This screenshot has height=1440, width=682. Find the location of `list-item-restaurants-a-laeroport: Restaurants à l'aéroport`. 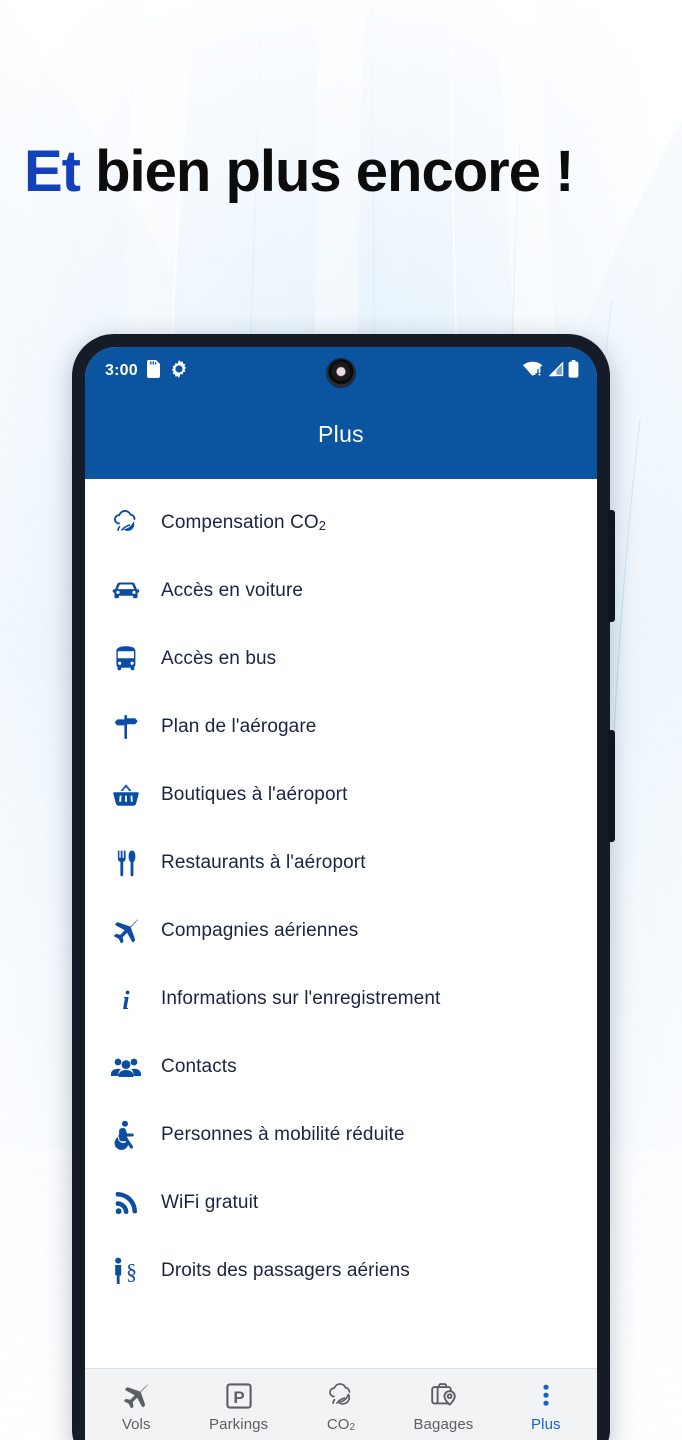

list-item-restaurants-a-laeroport: Restaurants à l'aéroport is located at coordinates (341, 863).